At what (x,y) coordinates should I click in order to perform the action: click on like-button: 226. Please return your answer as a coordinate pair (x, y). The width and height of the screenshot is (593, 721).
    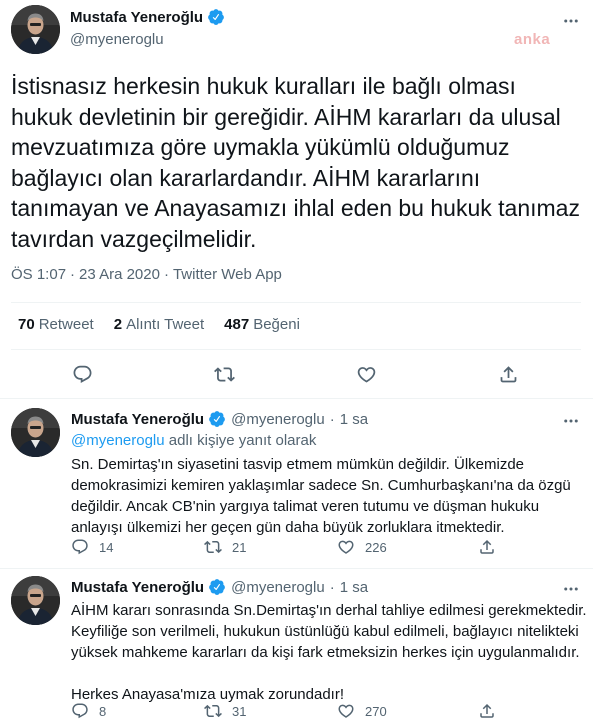
    Looking at the image, I should click on (362, 547).